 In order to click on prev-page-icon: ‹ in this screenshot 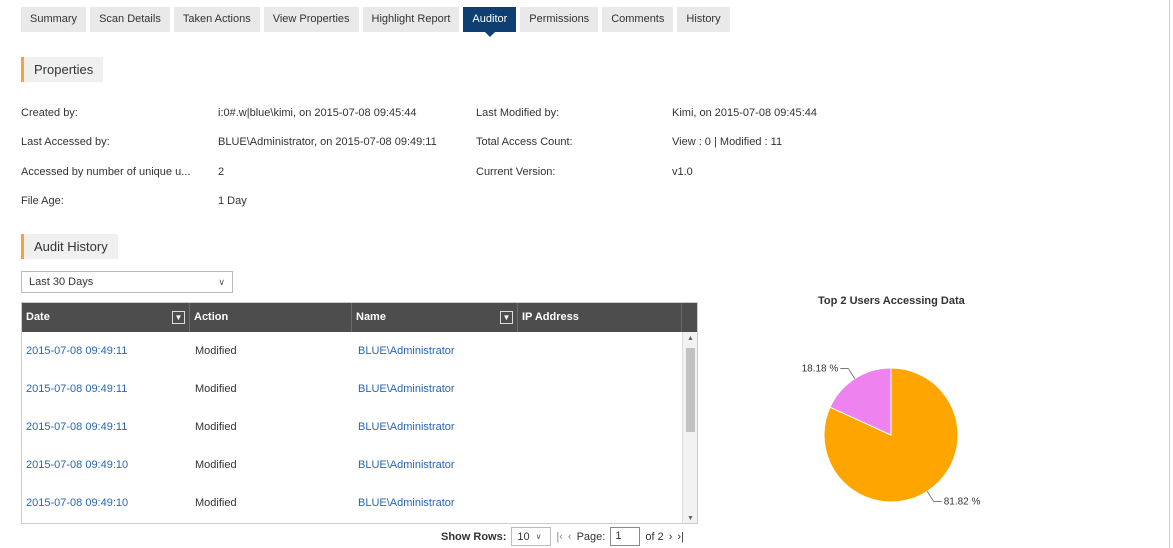, I will do `click(570, 537)`.